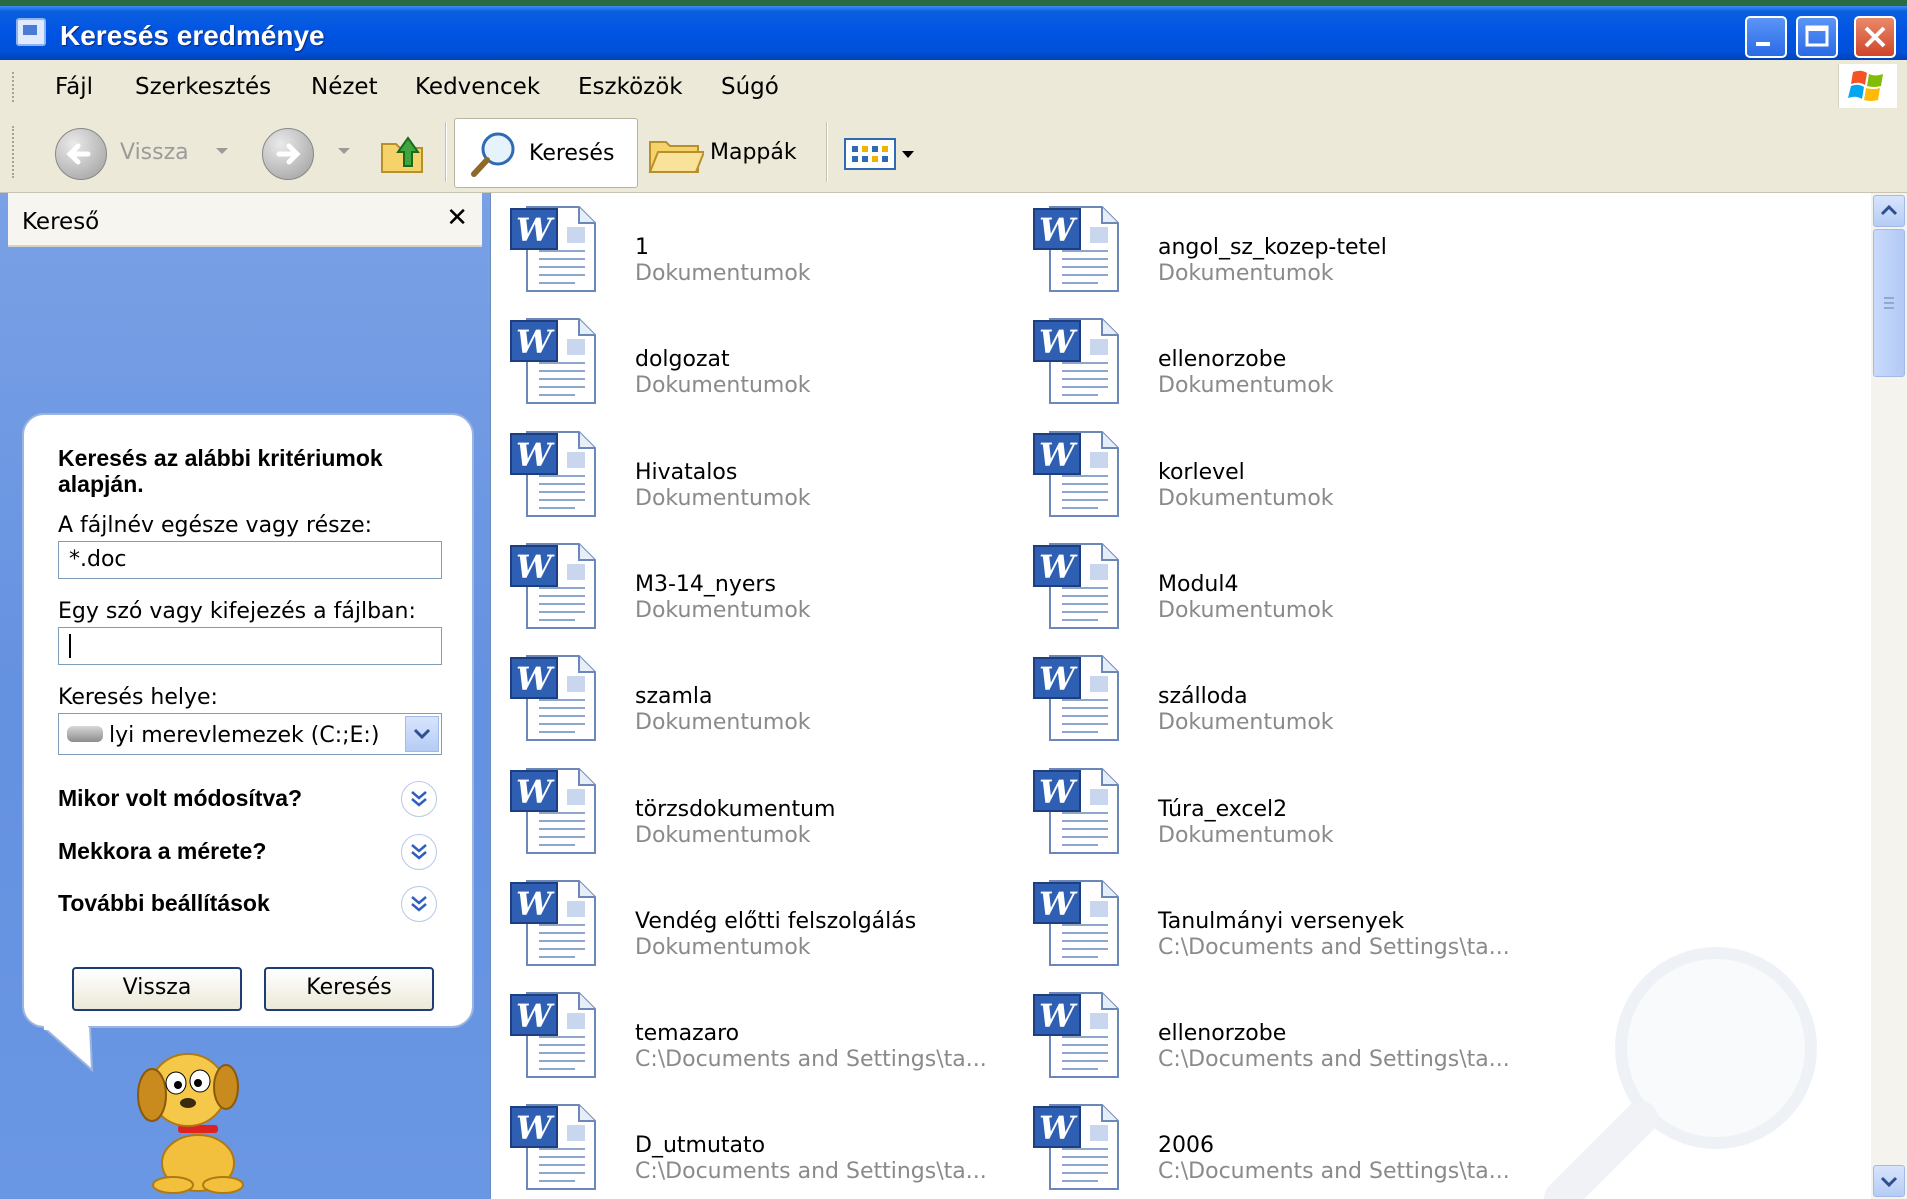  What do you see at coordinates (14, 152) in the screenshot?
I see `toolbar-grip` at bounding box center [14, 152].